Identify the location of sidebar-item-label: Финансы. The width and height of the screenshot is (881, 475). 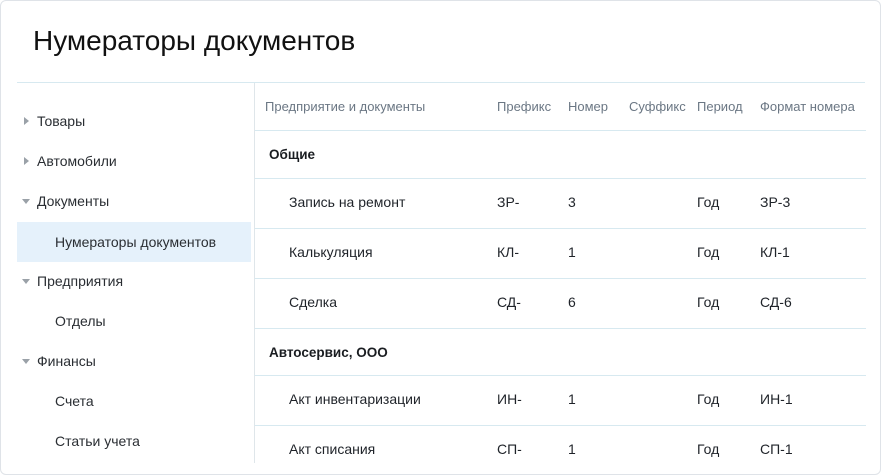
(66, 361).